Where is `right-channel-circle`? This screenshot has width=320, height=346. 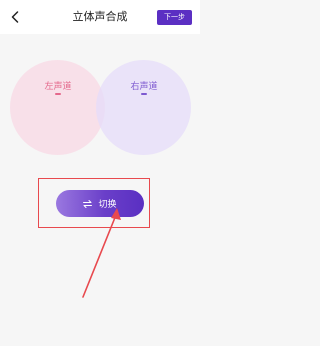
right-channel-circle is located at coordinates (143, 107).